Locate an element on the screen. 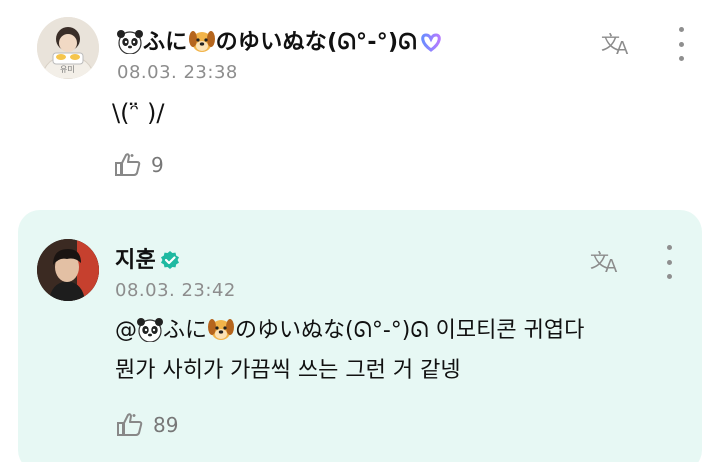  comment-text-line: @ ふに のゆいぬな(ᘏ°-°)ᘏ 이모티콘 귀엽다 is located at coordinates (349, 333).